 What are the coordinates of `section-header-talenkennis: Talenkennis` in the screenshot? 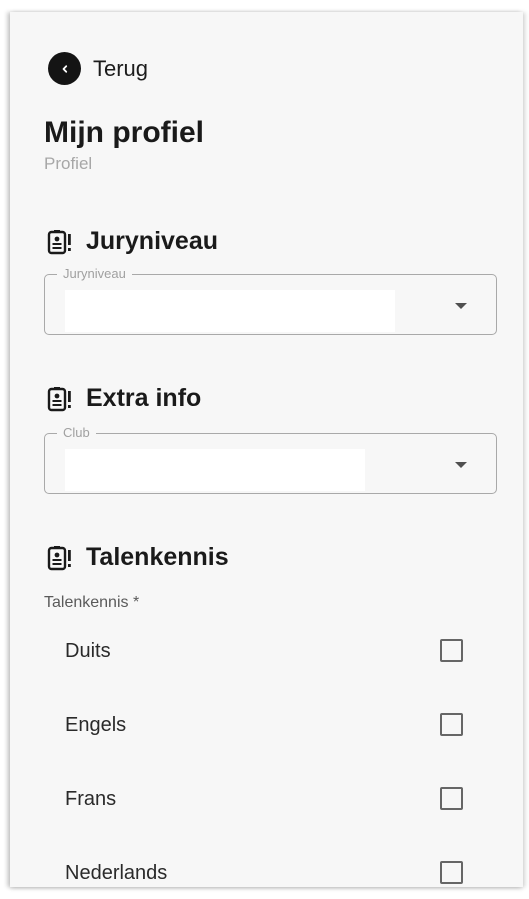 It's located at (137, 557).